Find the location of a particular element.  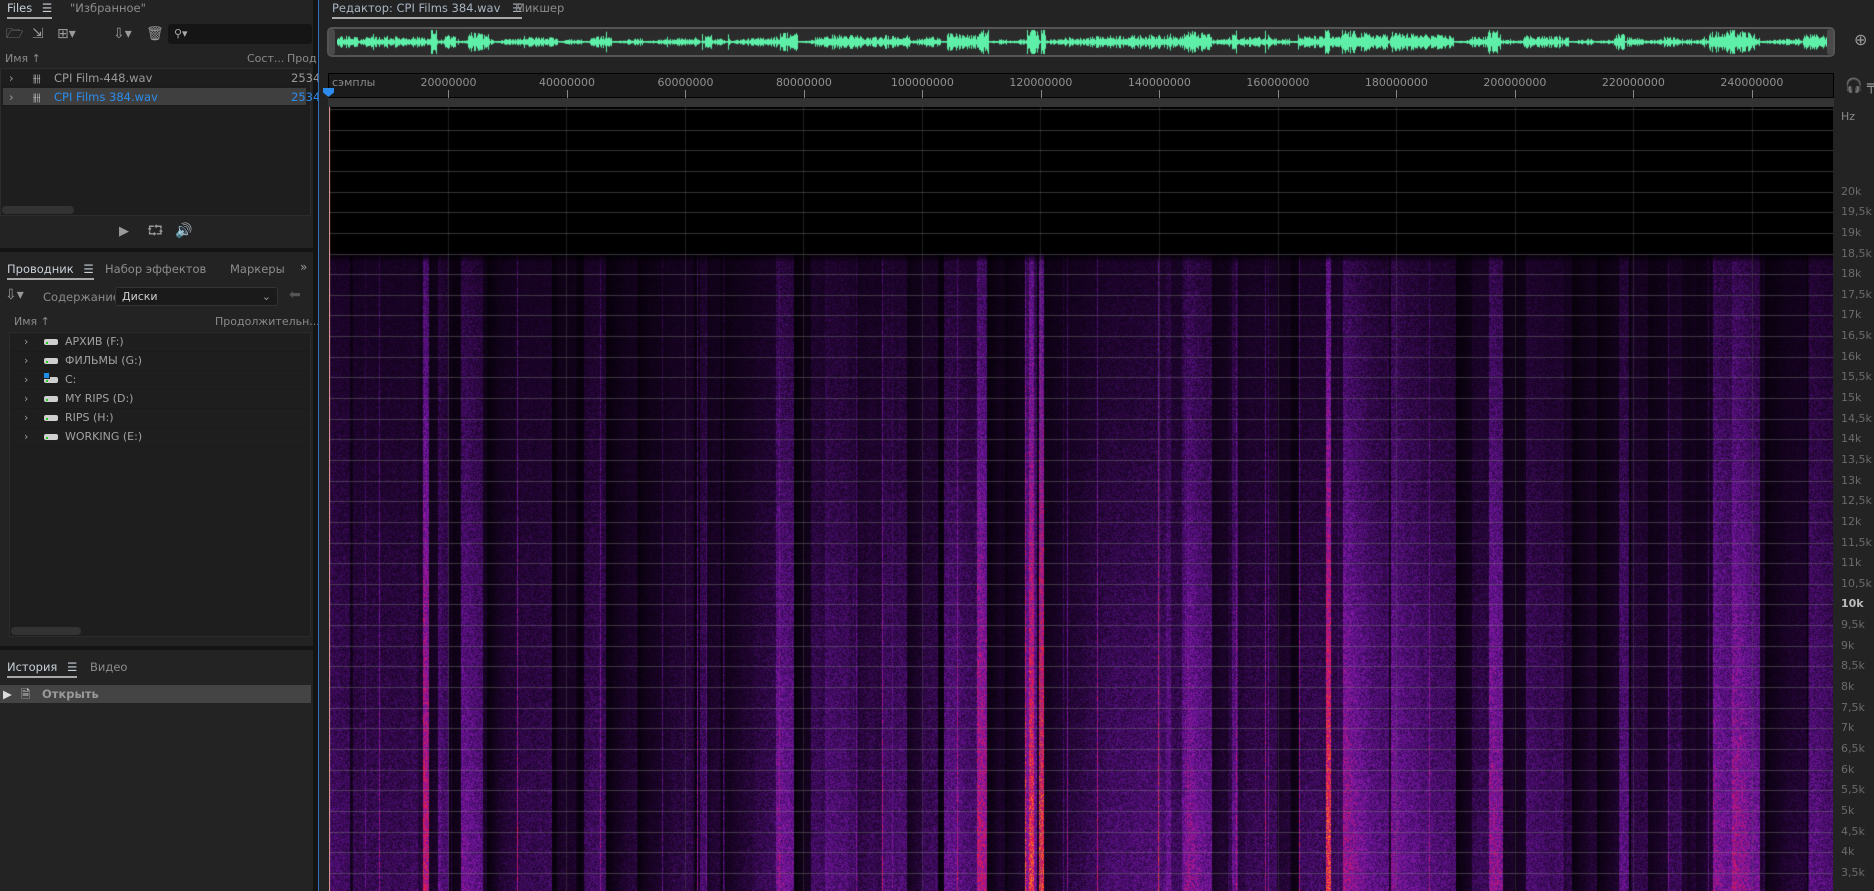

loop-icon: ⮔ is located at coordinates (155, 231).